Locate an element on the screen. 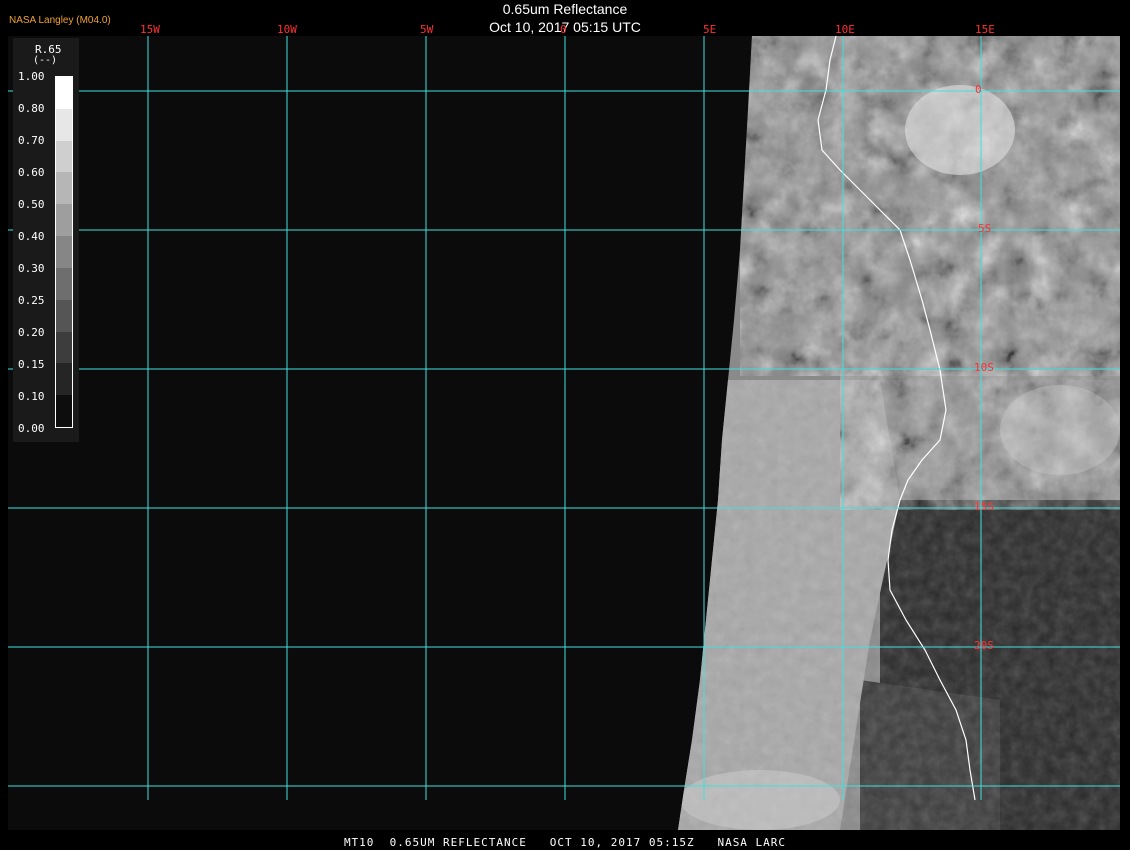  legend-tick: 0.30 is located at coordinates (31, 268).